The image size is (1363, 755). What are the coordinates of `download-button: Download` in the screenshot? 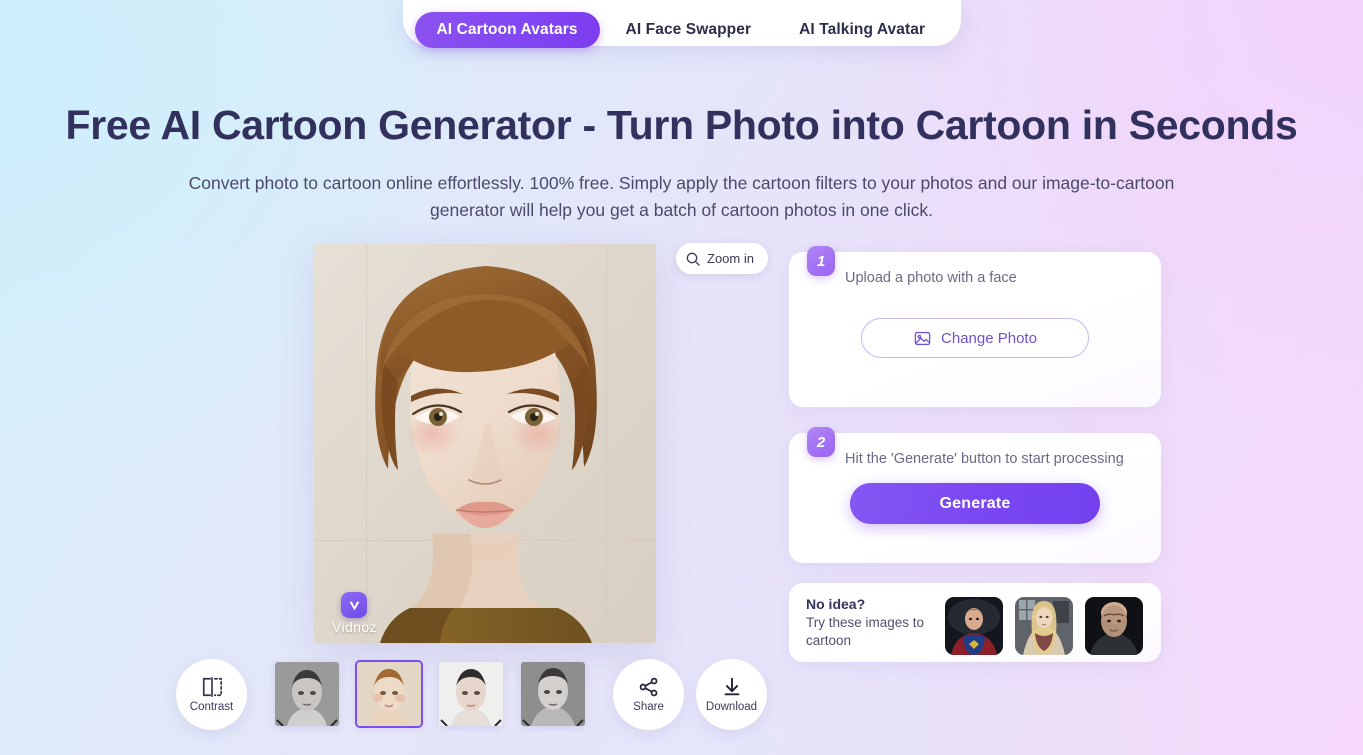 It's located at (731, 694).